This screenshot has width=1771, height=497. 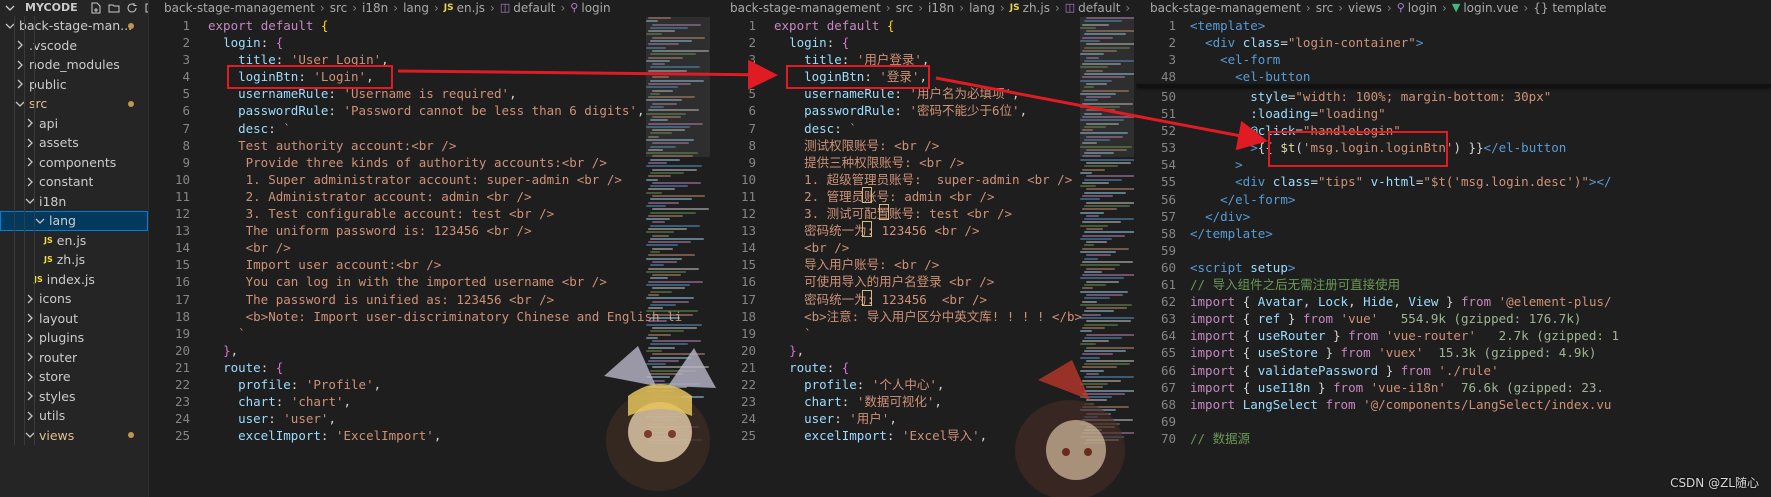 What do you see at coordinates (1306, 76) in the screenshot?
I see `code-line: <el-button` at bounding box center [1306, 76].